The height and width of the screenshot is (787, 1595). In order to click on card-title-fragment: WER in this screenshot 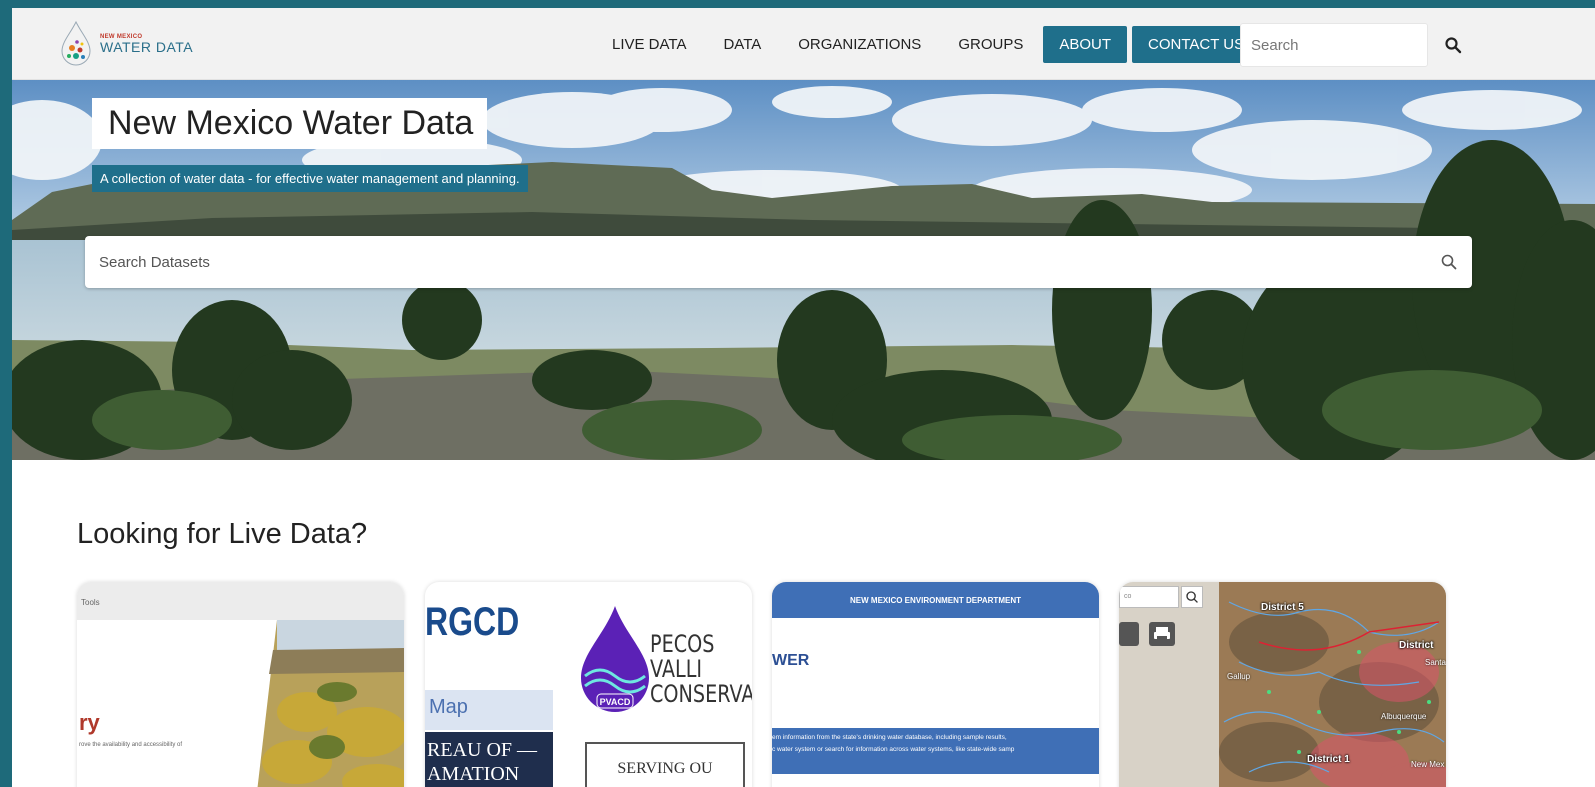, I will do `click(791, 660)`.